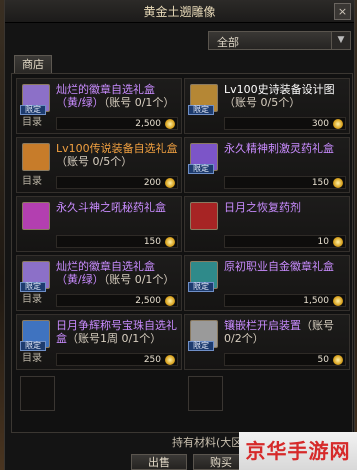 The width and height of the screenshot is (357, 470). What do you see at coordinates (267, 224) in the screenshot?
I see `item-card: 日月之恢复药剂 10` at bounding box center [267, 224].